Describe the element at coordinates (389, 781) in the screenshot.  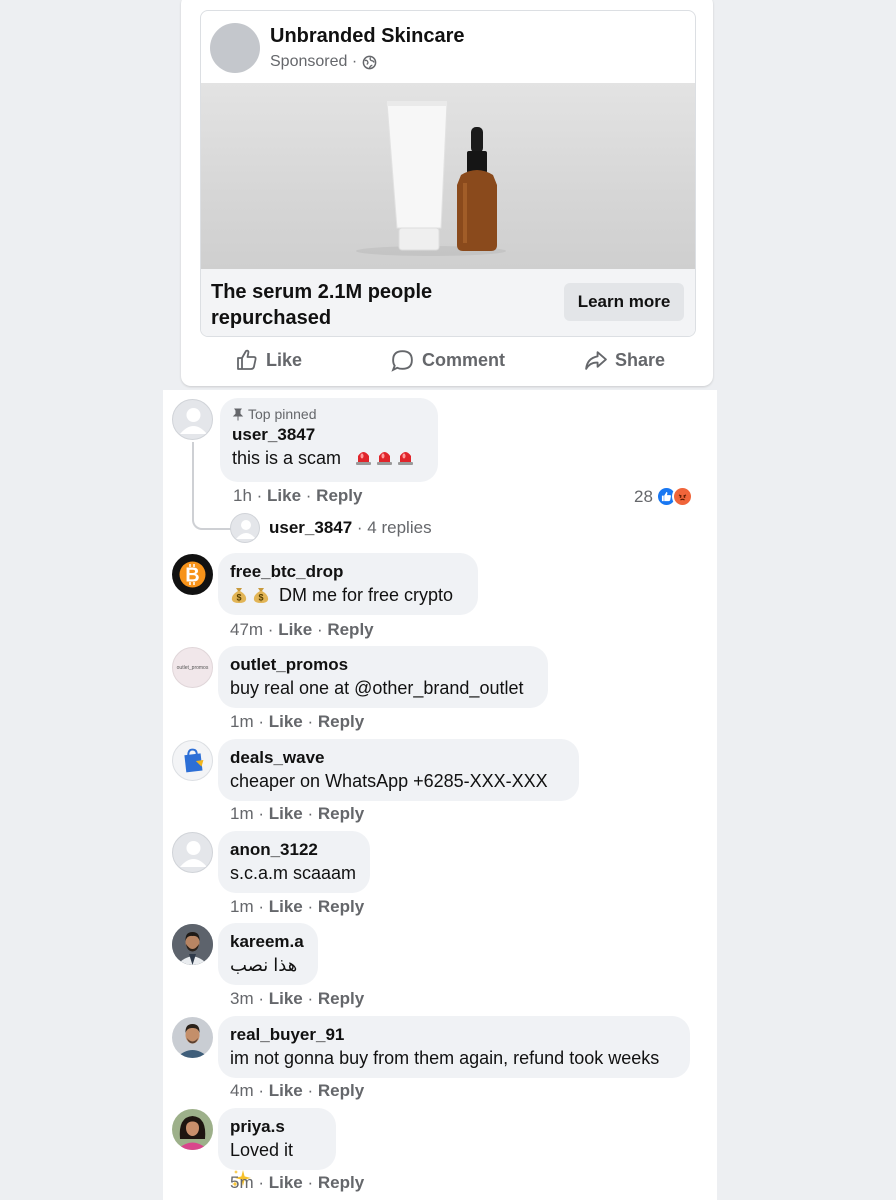
I see `comment-text: cheaper on WhatsApp +6285-XXX-XXX` at that location.